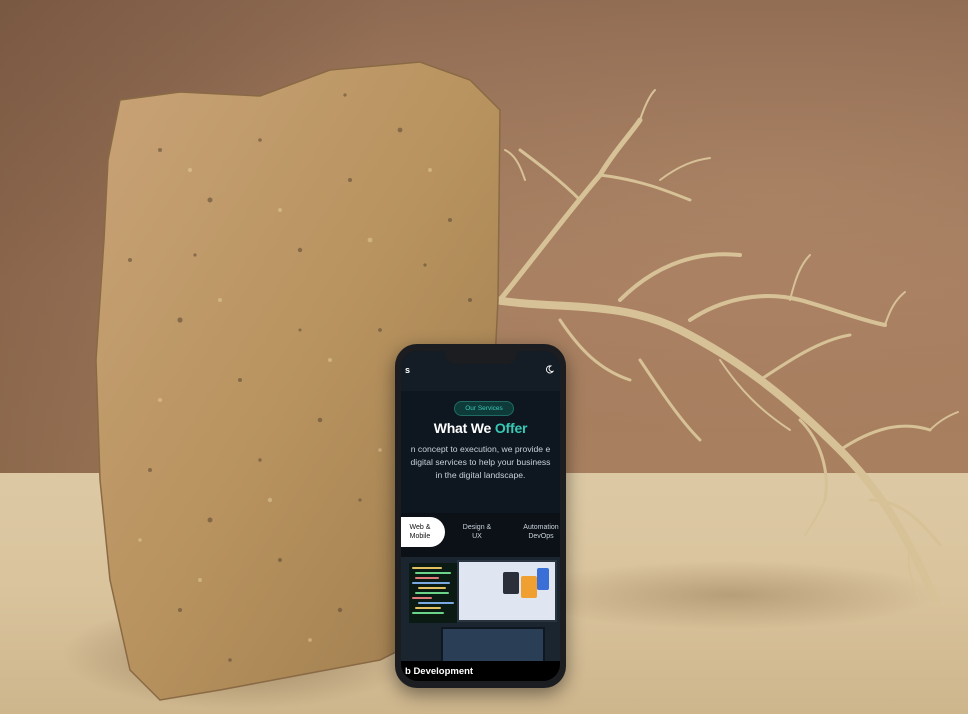  Describe the element at coordinates (484, 408) in the screenshot. I see `services-badge: Our Services` at that location.